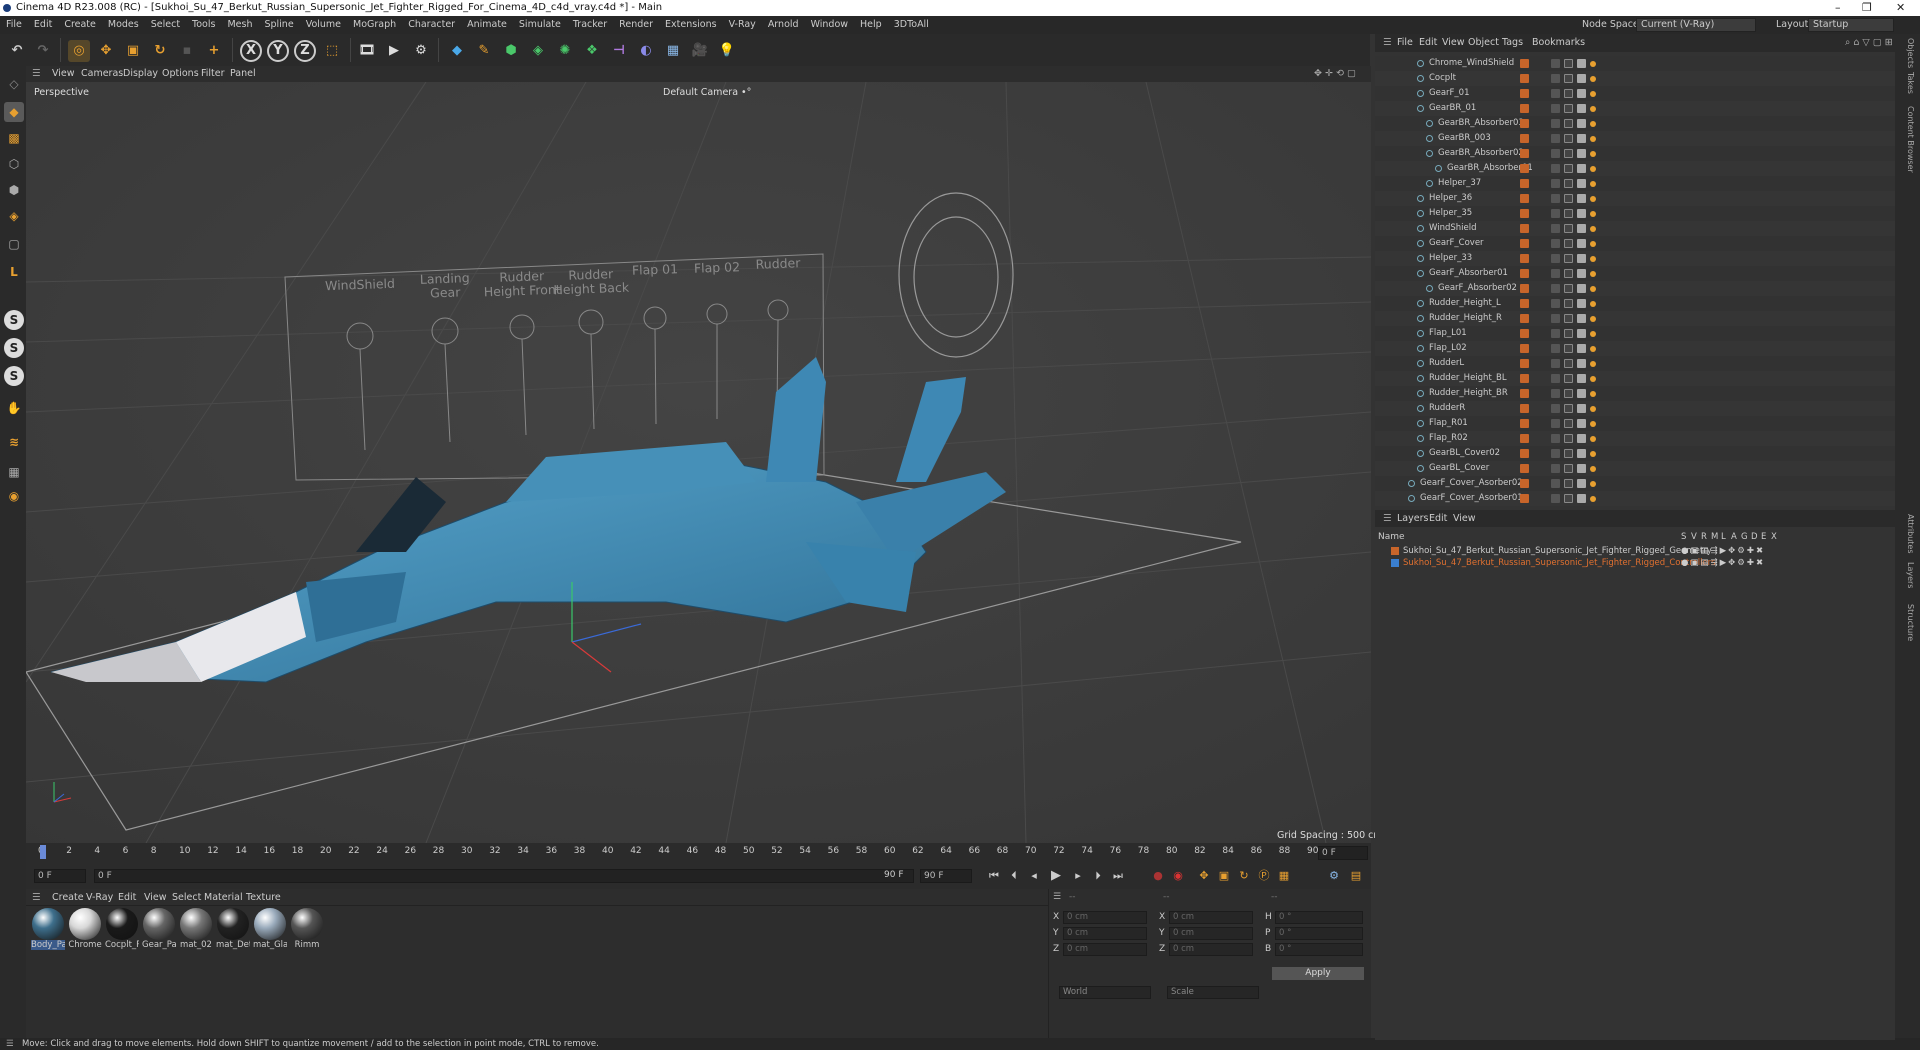  Describe the element at coordinates (278, 25) in the screenshot. I see `menu-spline: Spline` at that location.